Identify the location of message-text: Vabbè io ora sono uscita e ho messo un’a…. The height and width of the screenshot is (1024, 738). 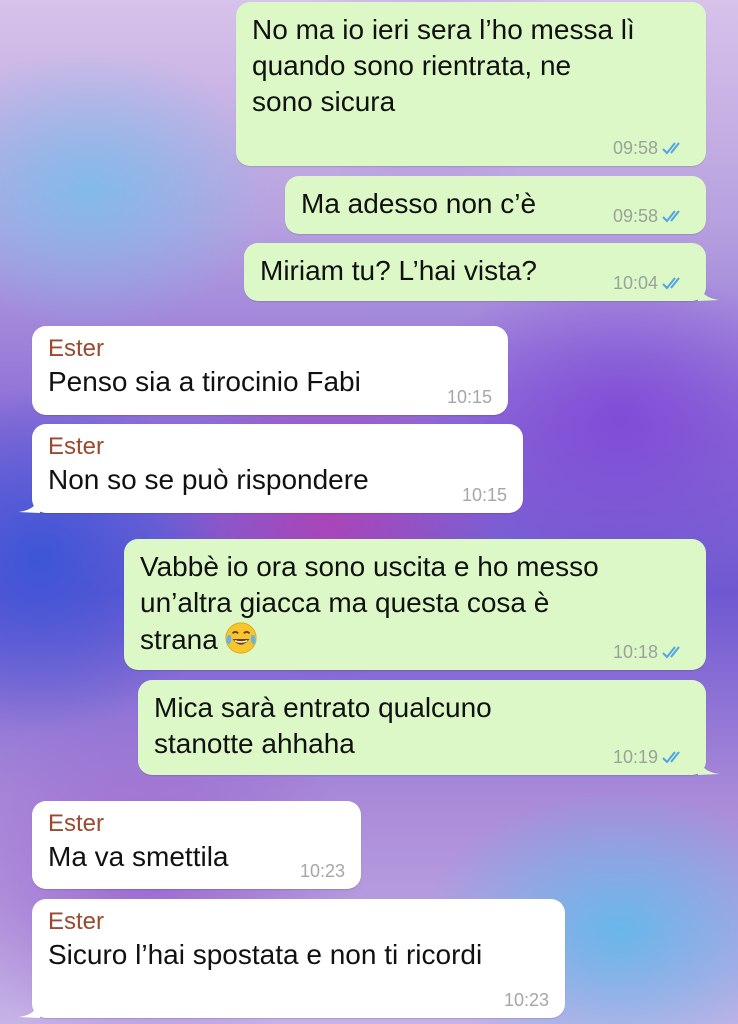
(415, 603).